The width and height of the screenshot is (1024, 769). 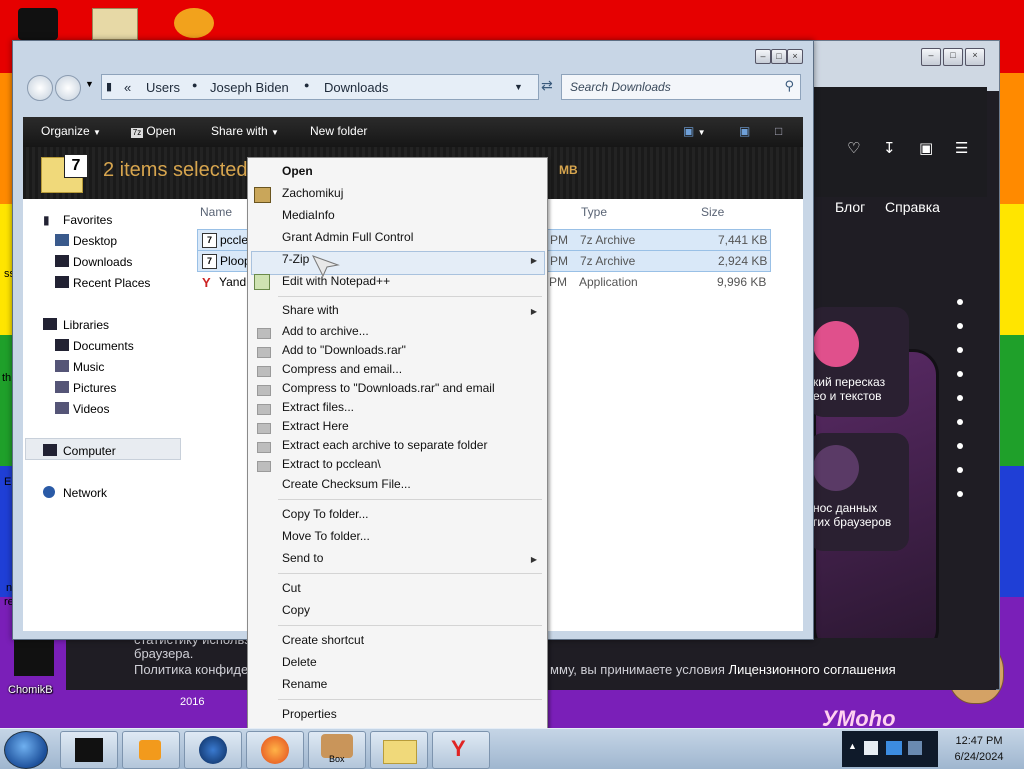 What do you see at coordinates (331, 464) in the screenshot?
I see `menu-item-extract-to: Extract to pcclean\` at bounding box center [331, 464].